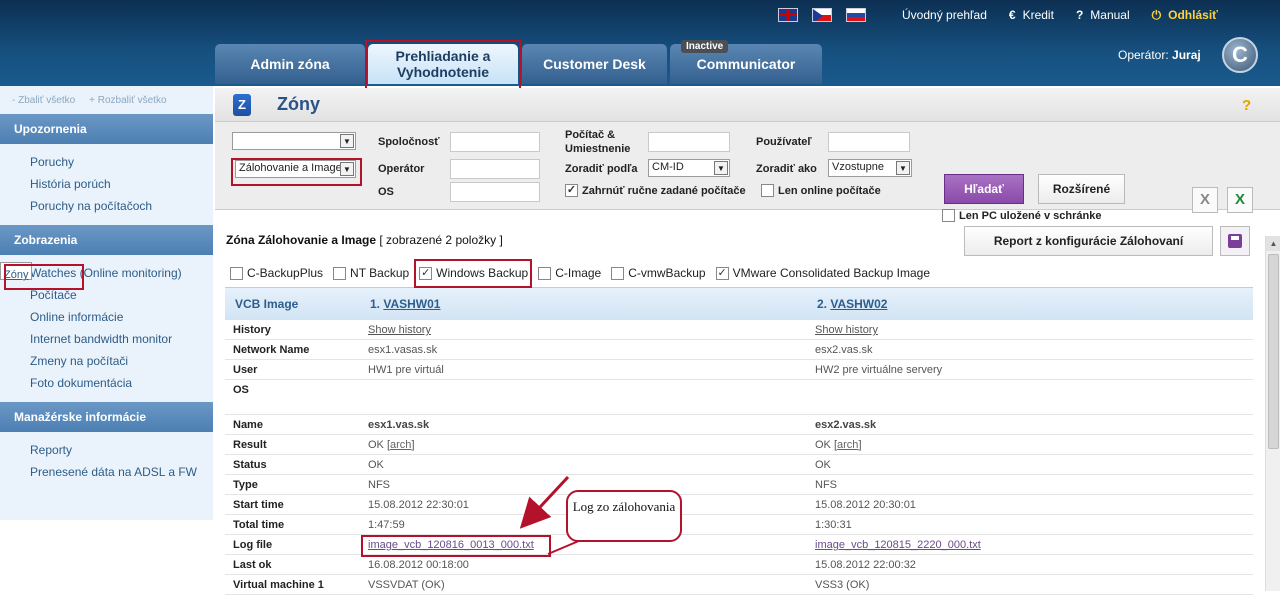 This screenshot has height=595, width=1280. Describe the element at coordinates (624, 516) in the screenshot. I see `log-callout: Log zo zálohovania` at that location.